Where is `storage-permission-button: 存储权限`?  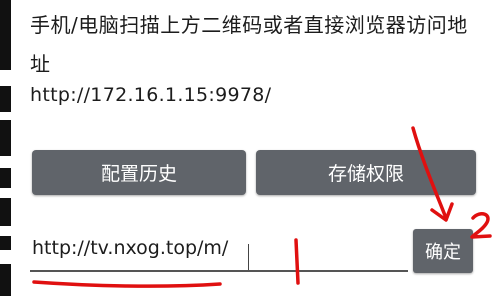
storage-permission-button: 存储权限 is located at coordinates (366, 172).